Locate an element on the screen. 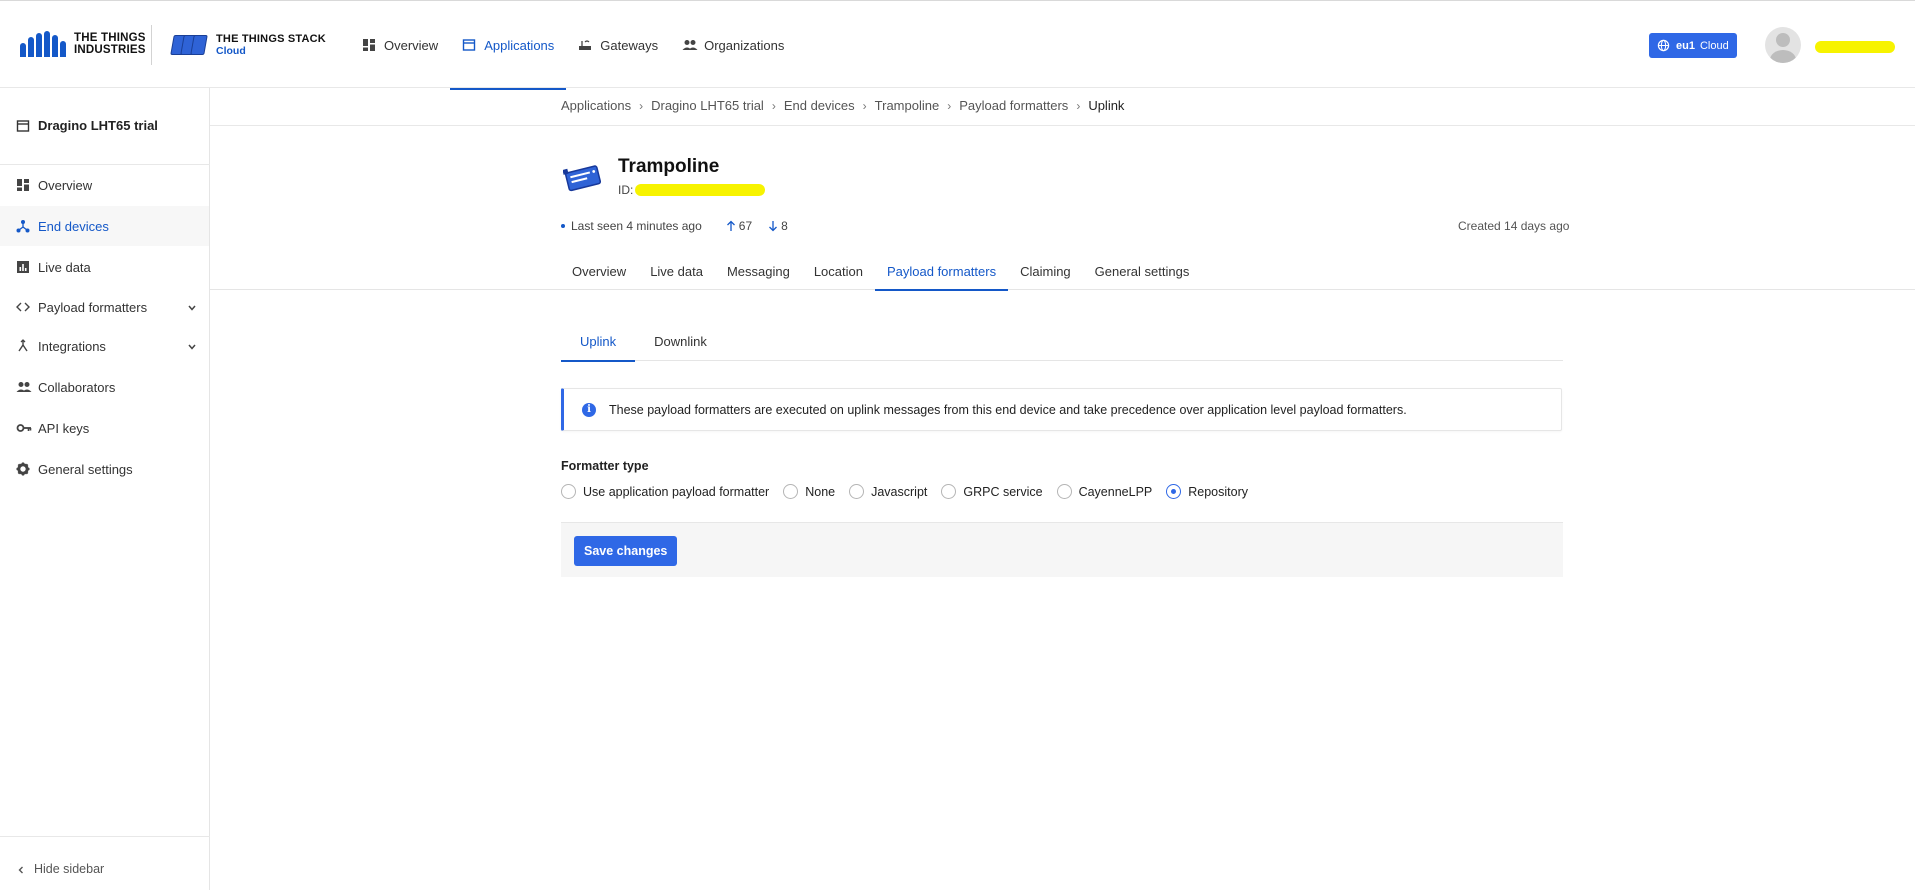 Image resolution: width=1915 pixels, height=890 pixels. radio-none: None is located at coordinates (809, 491).